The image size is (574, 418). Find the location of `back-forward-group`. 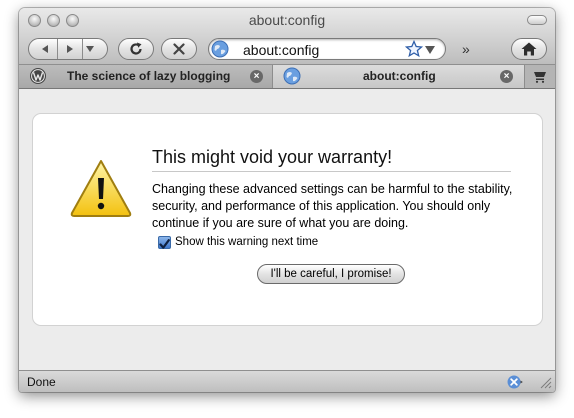

back-forward-group is located at coordinates (68, 49).